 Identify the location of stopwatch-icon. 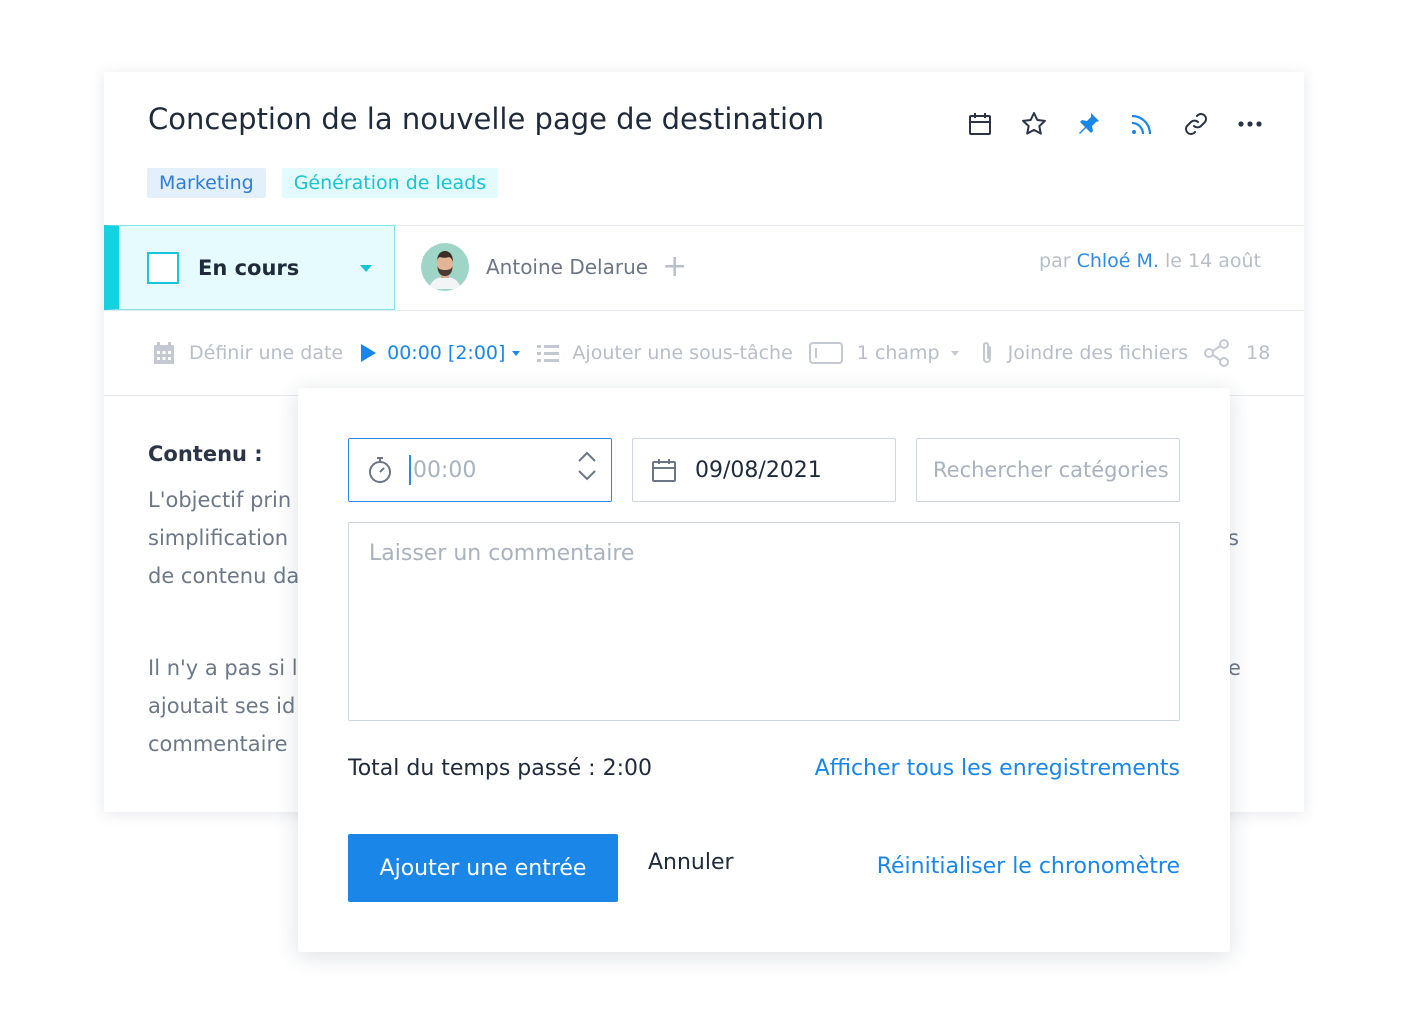
(380, 470).